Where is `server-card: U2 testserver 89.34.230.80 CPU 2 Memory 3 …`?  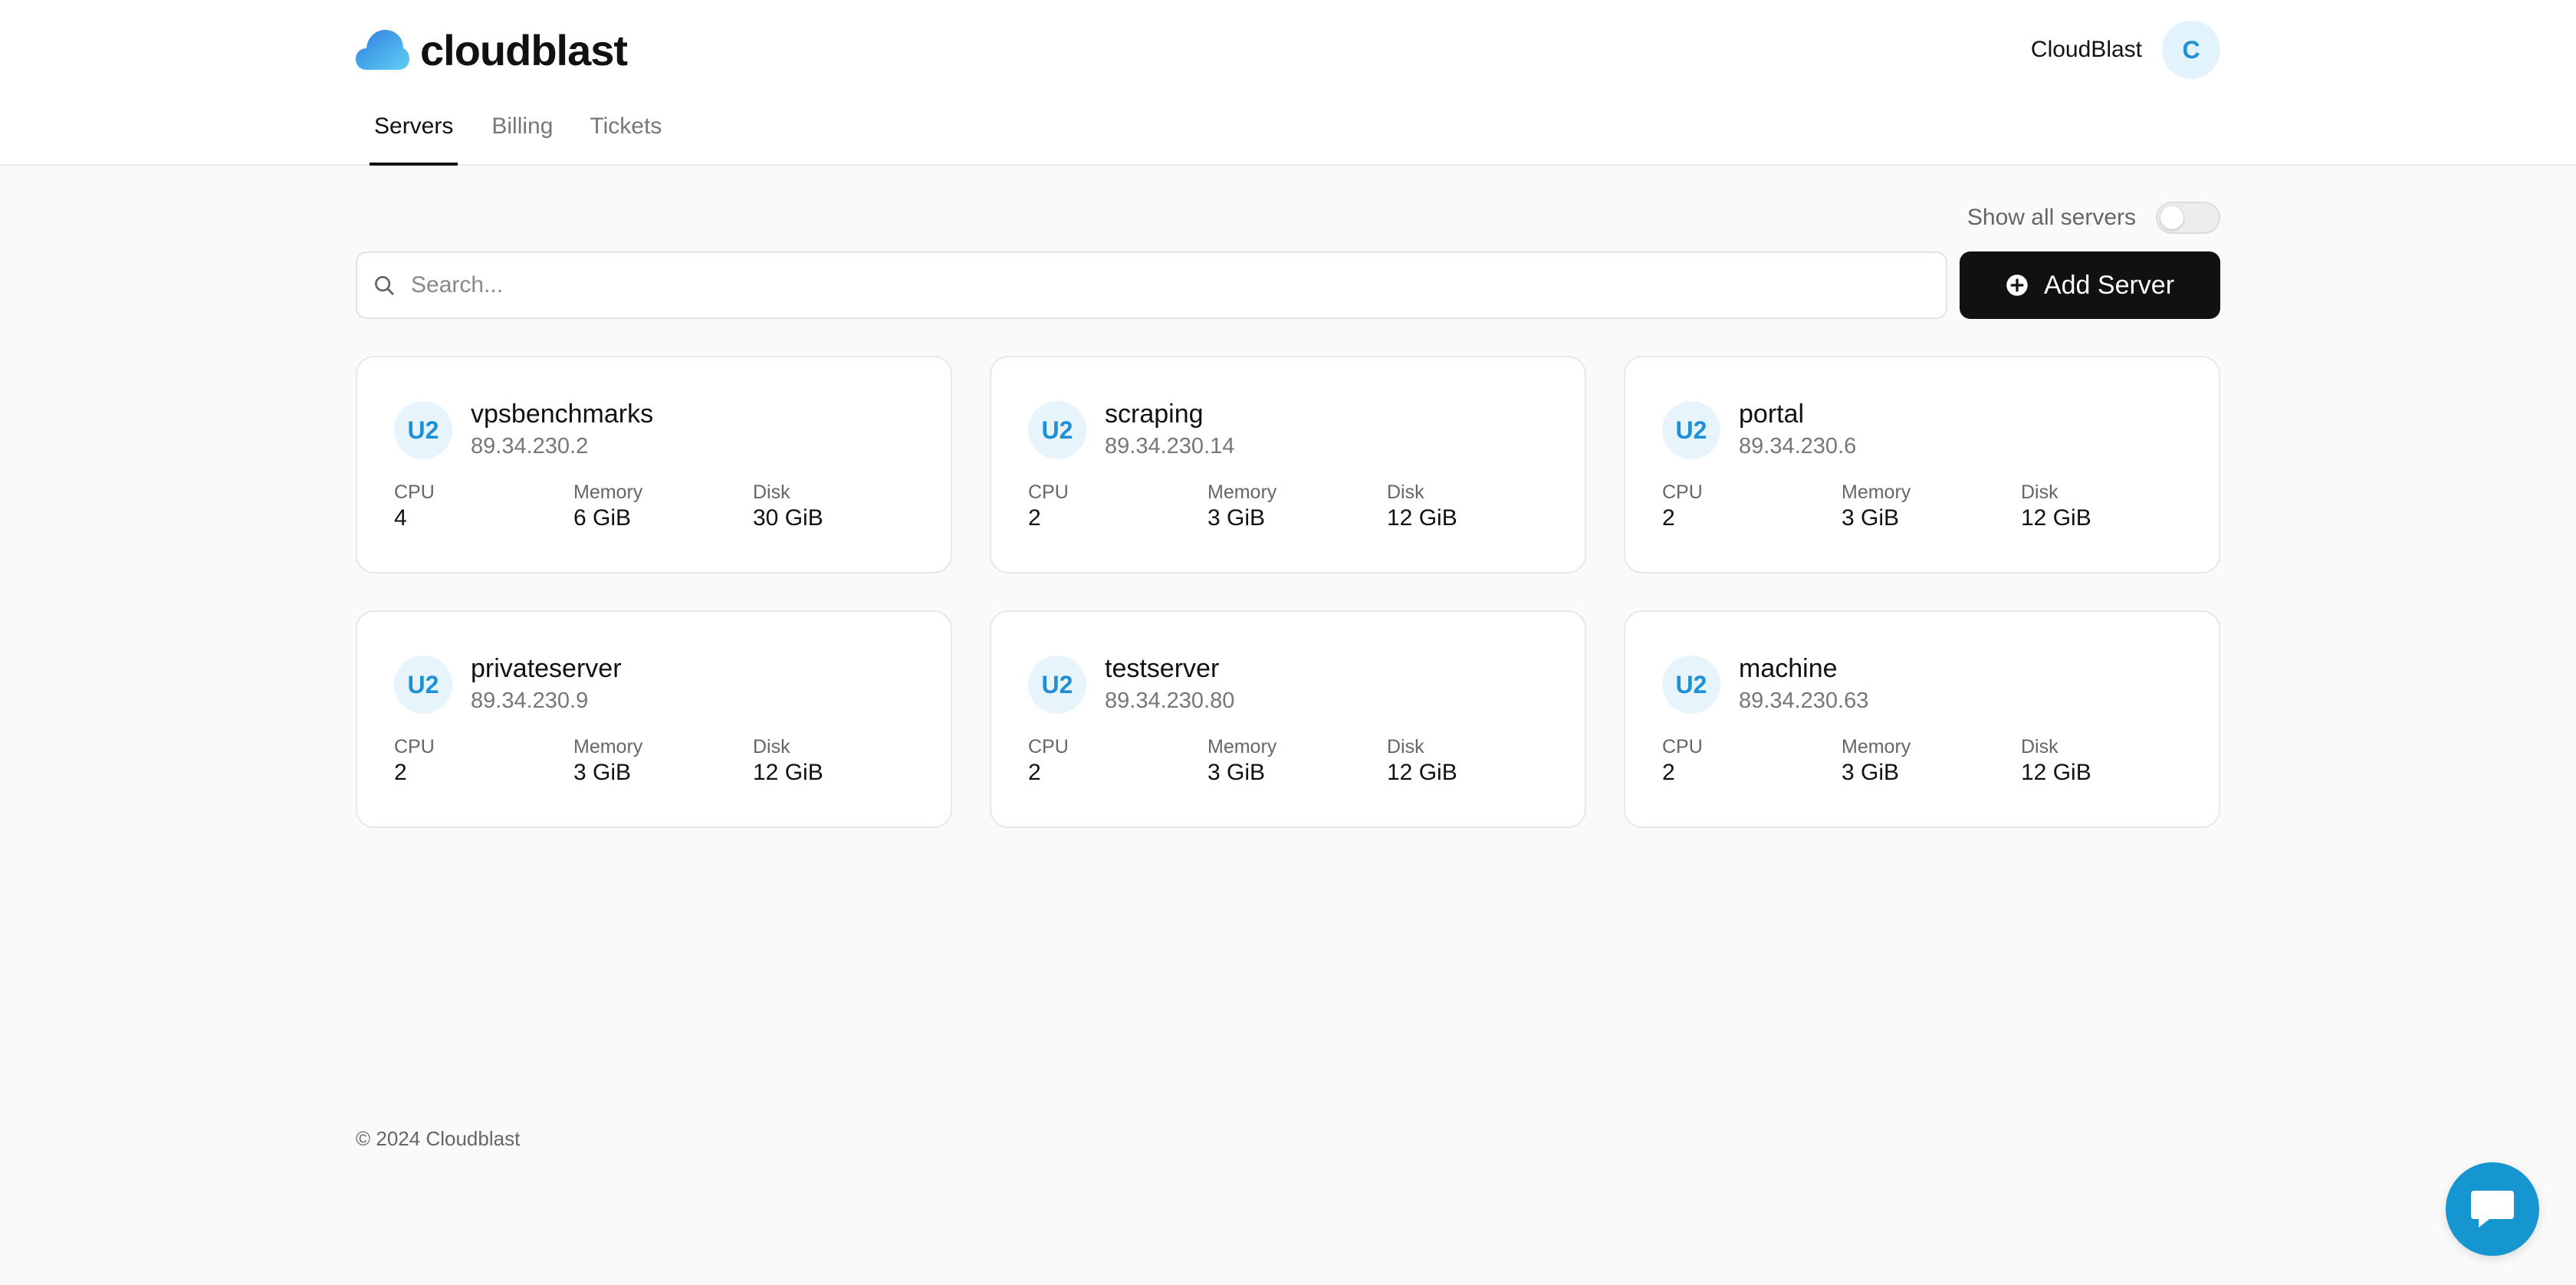 server-card: U2 testserver 89.34.230.80 CPU 2 Memory 3 … is located at coordinates (1288, 719).